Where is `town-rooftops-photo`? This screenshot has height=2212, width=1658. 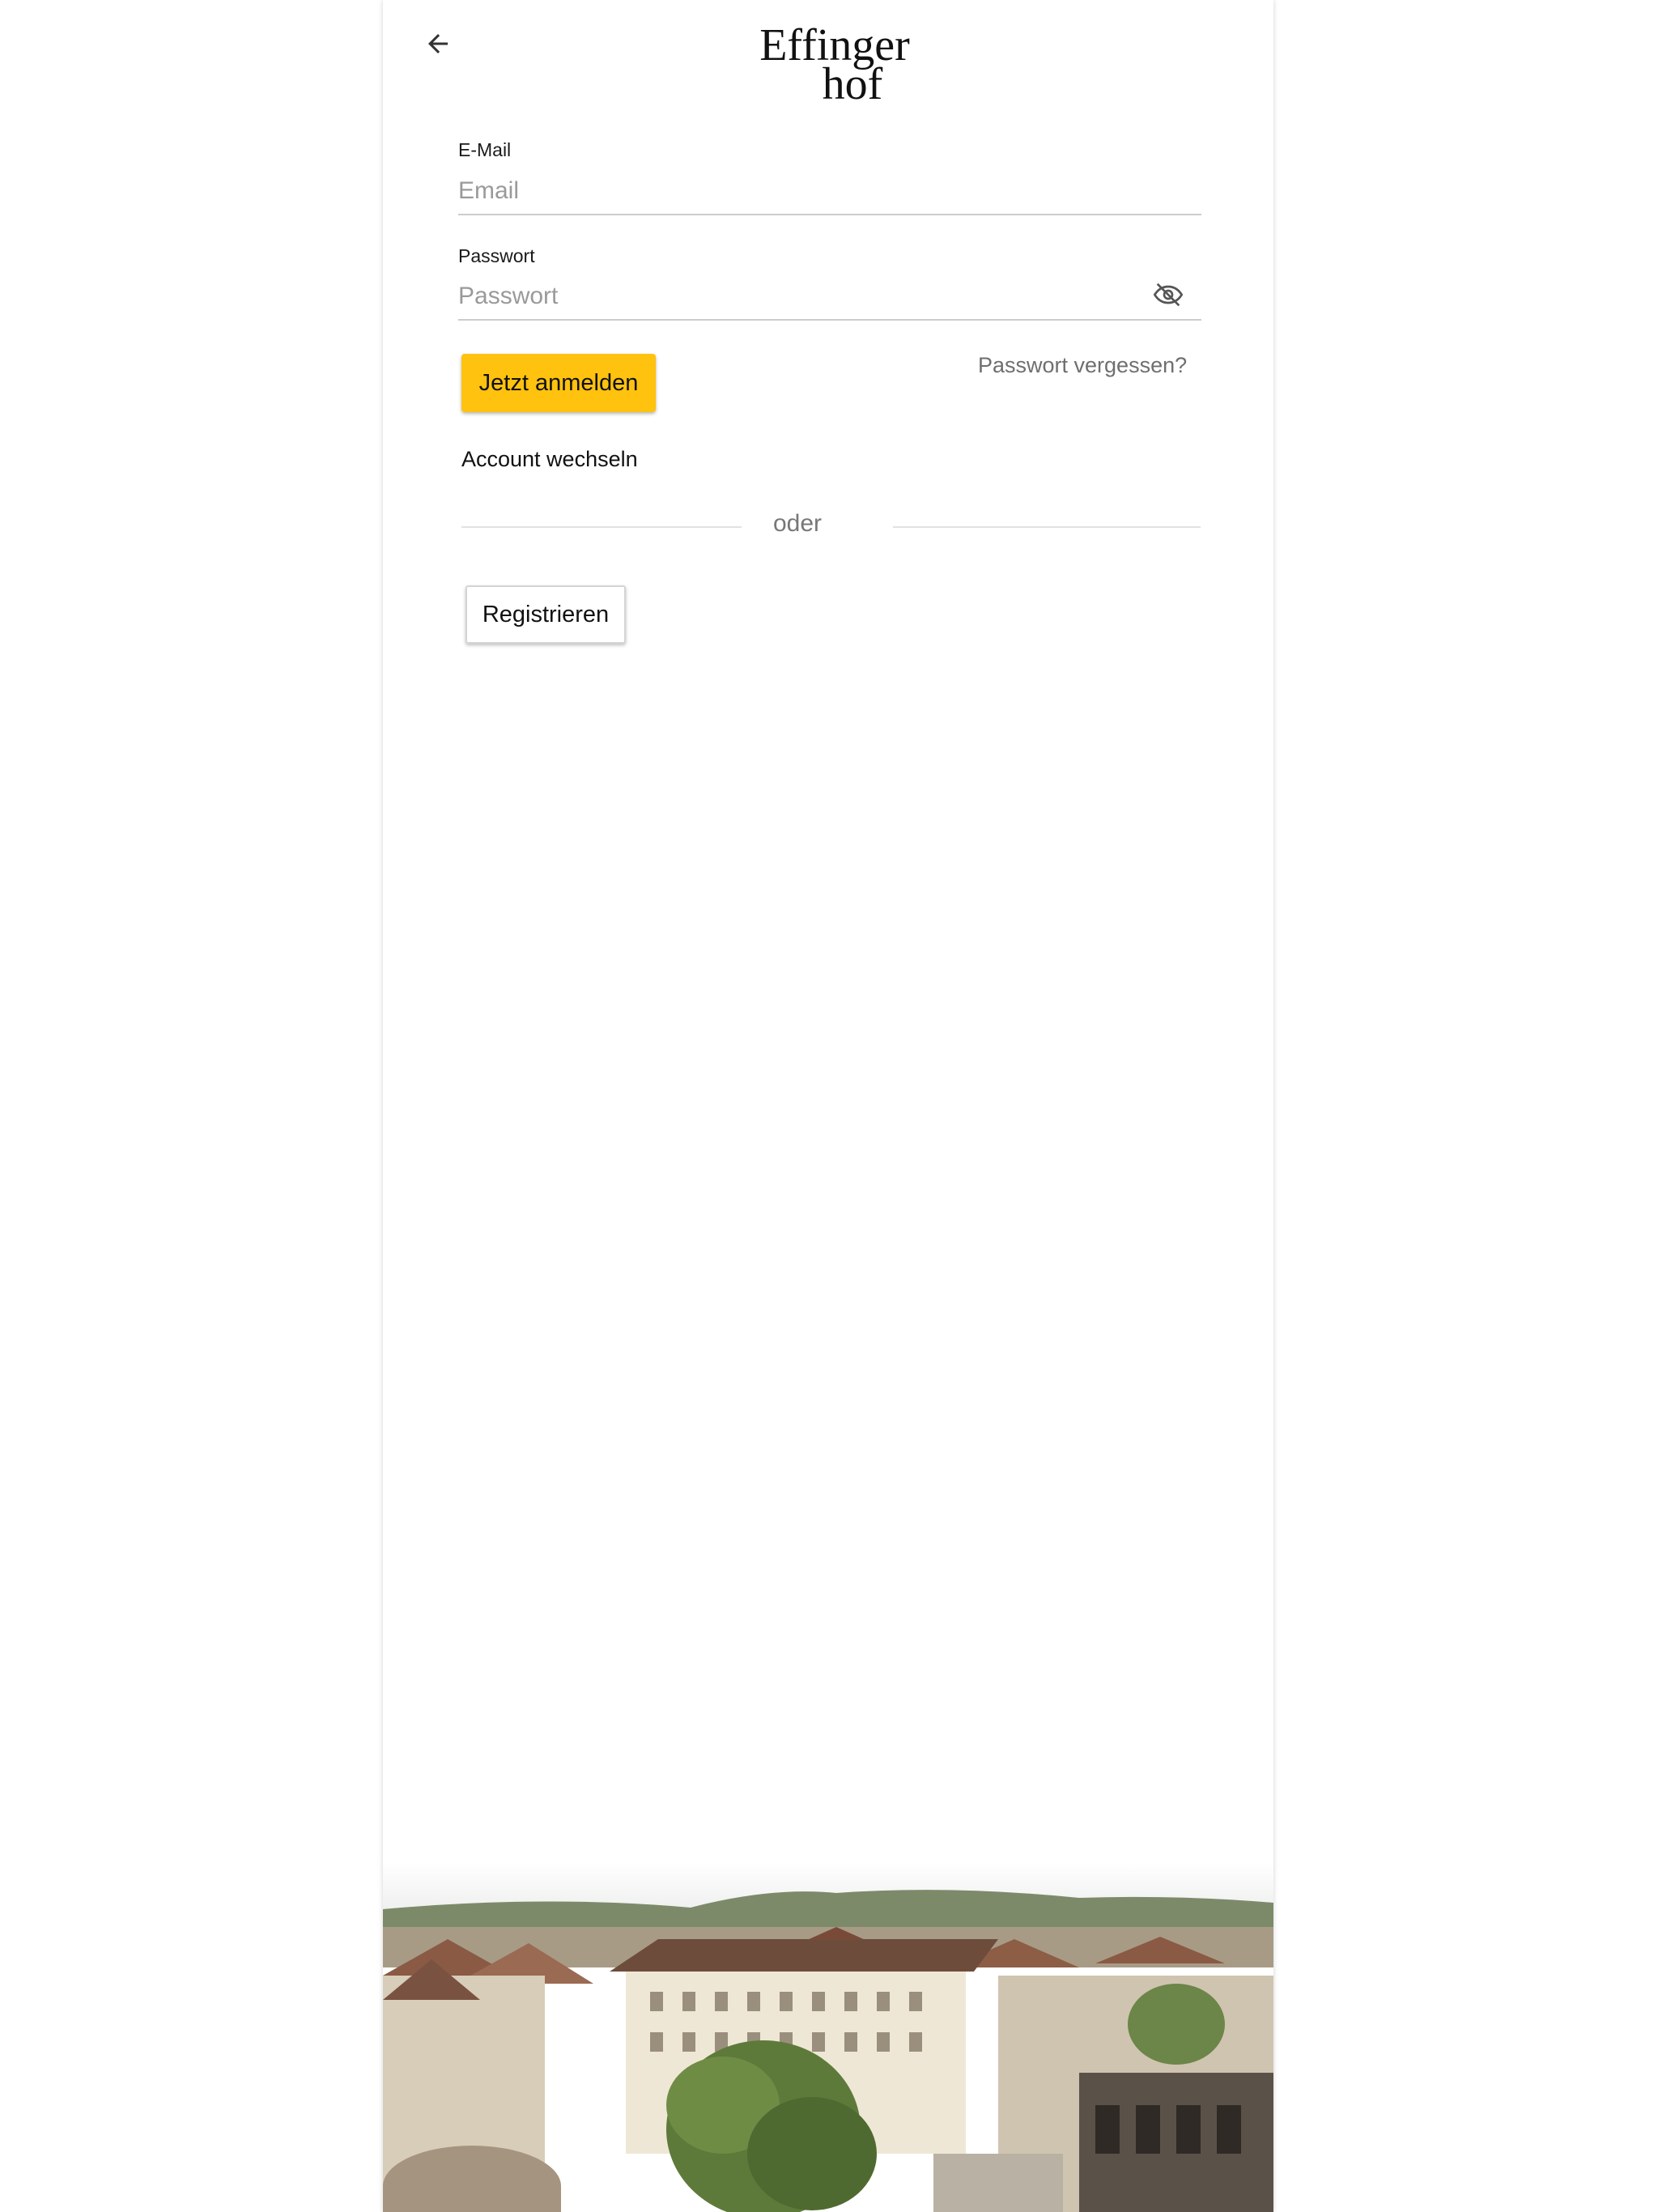 town-rooftops-photo is located at coordinates (828, 2037).